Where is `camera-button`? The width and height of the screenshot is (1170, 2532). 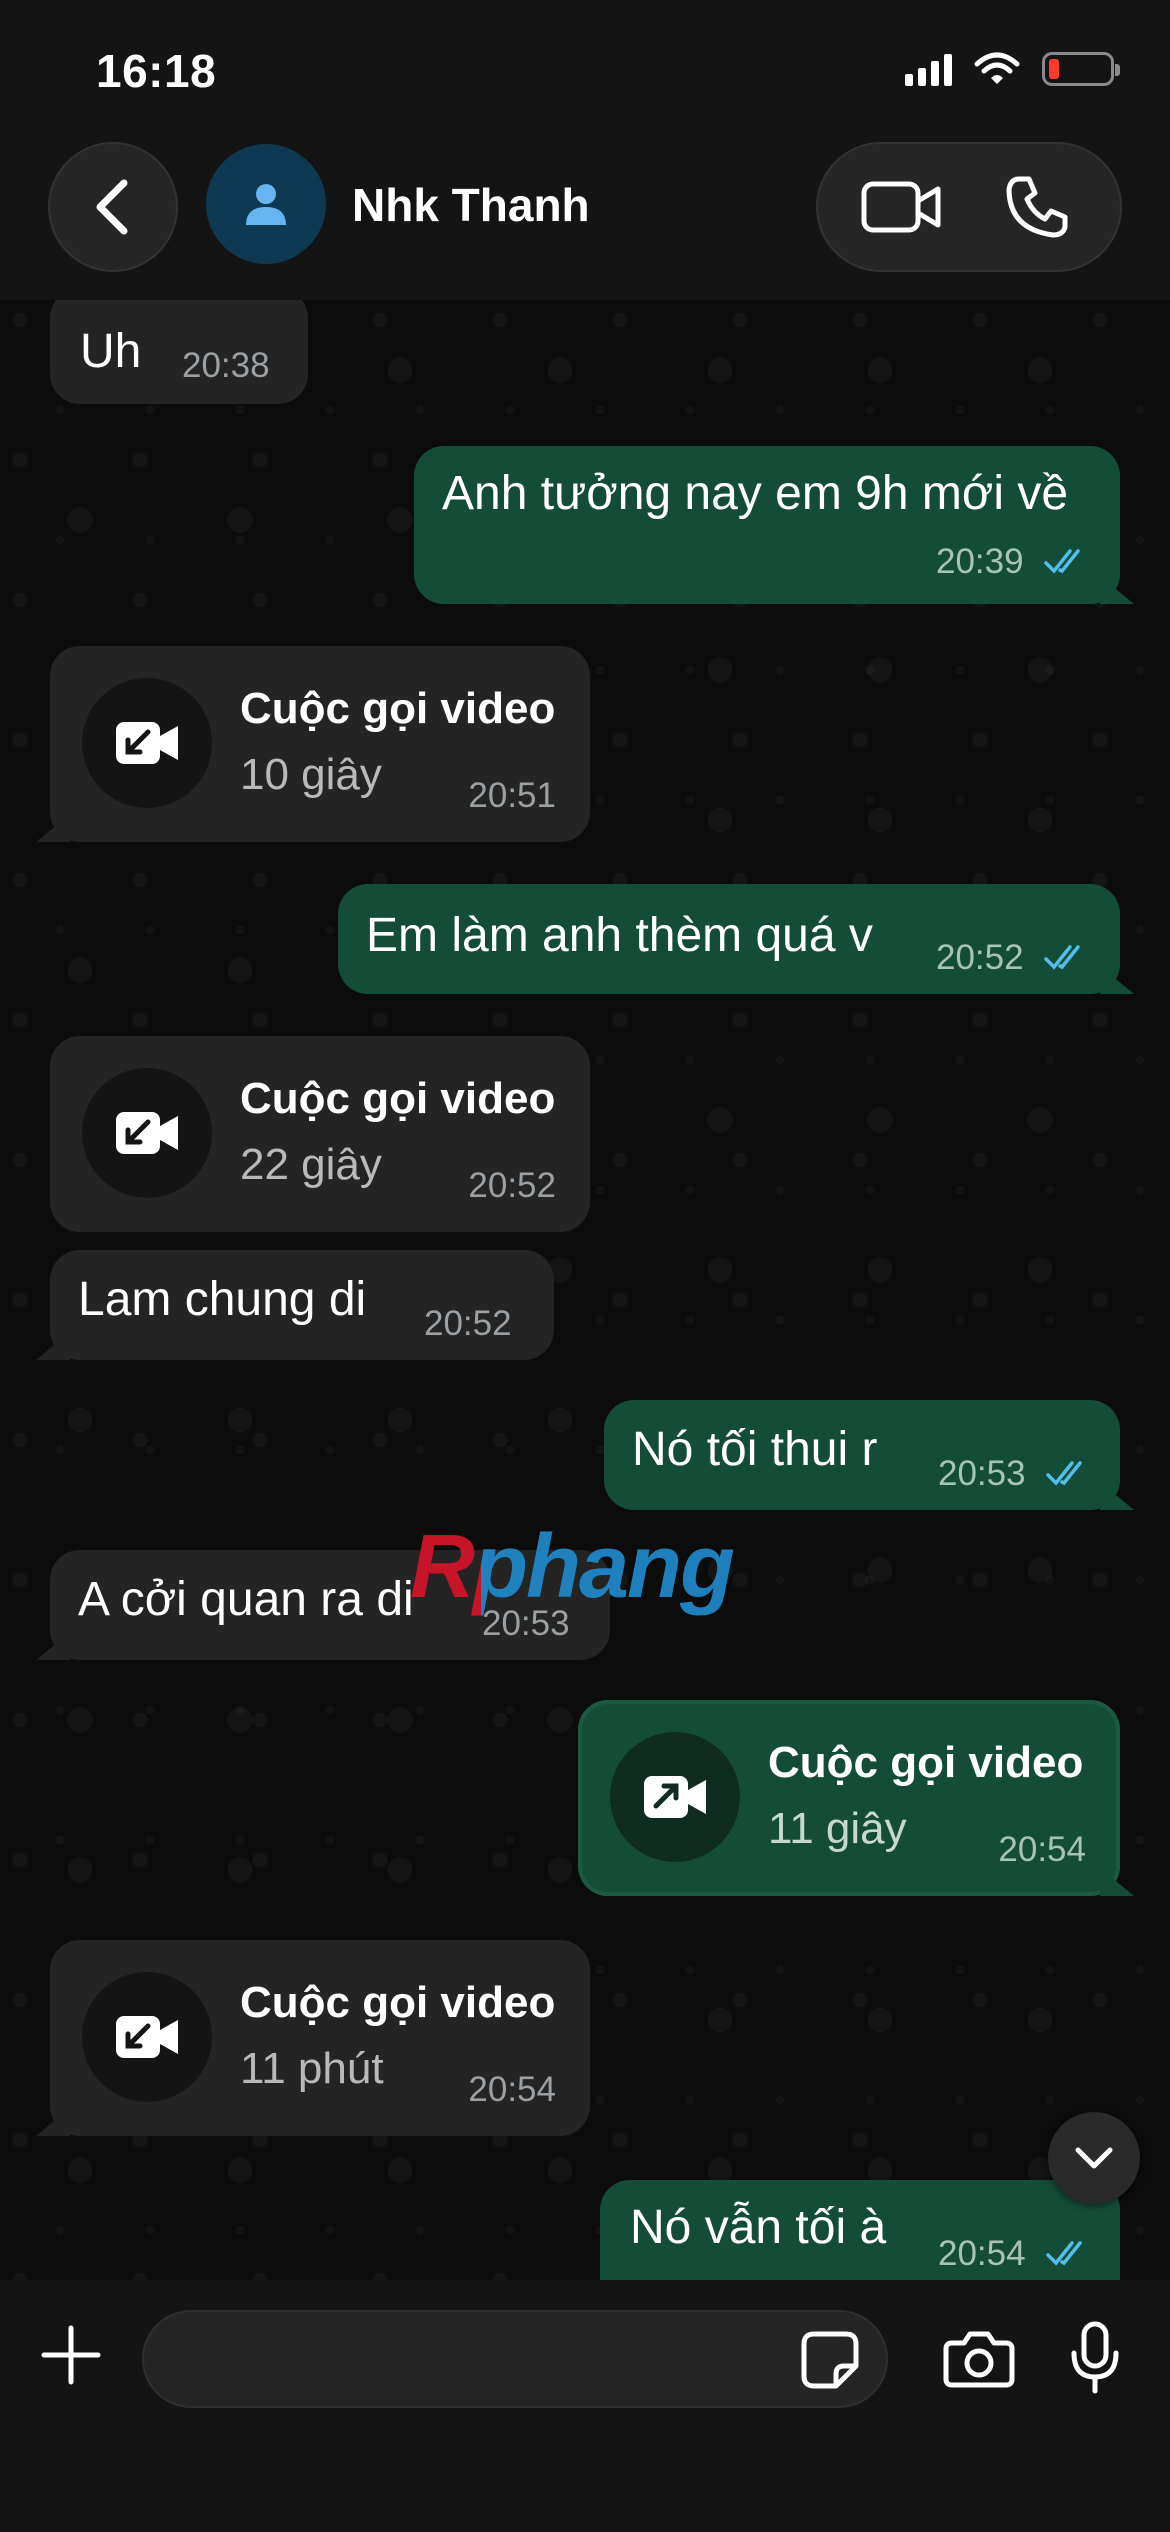 camera-button is located at coordinates (979, 2359).